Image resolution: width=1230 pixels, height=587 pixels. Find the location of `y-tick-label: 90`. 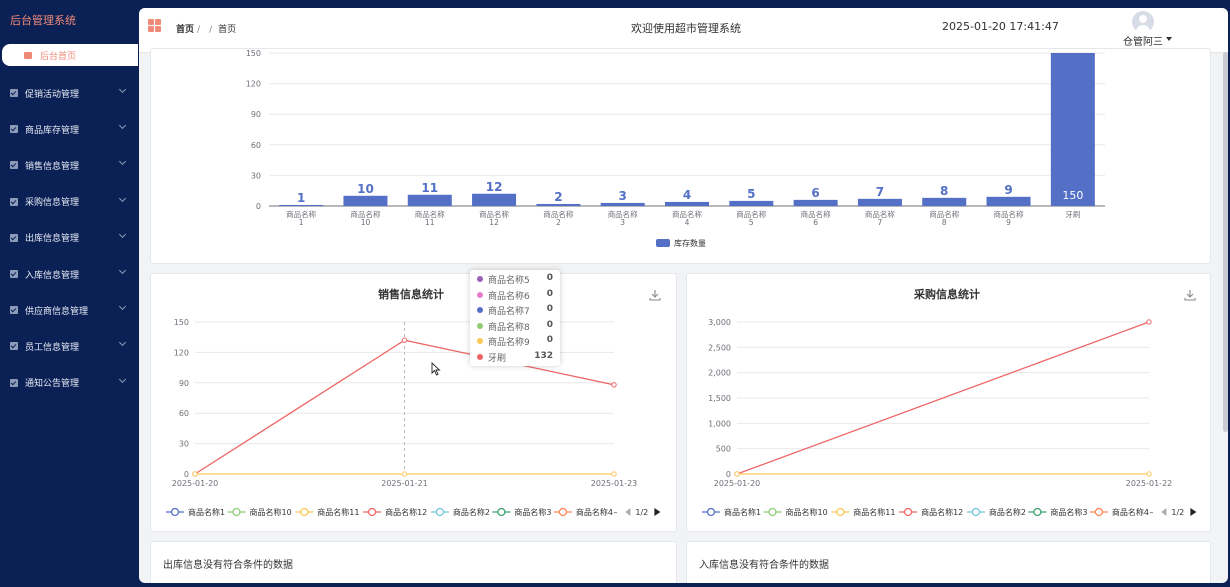

y-tick-label: 90 is located at coordinates (184, 383).